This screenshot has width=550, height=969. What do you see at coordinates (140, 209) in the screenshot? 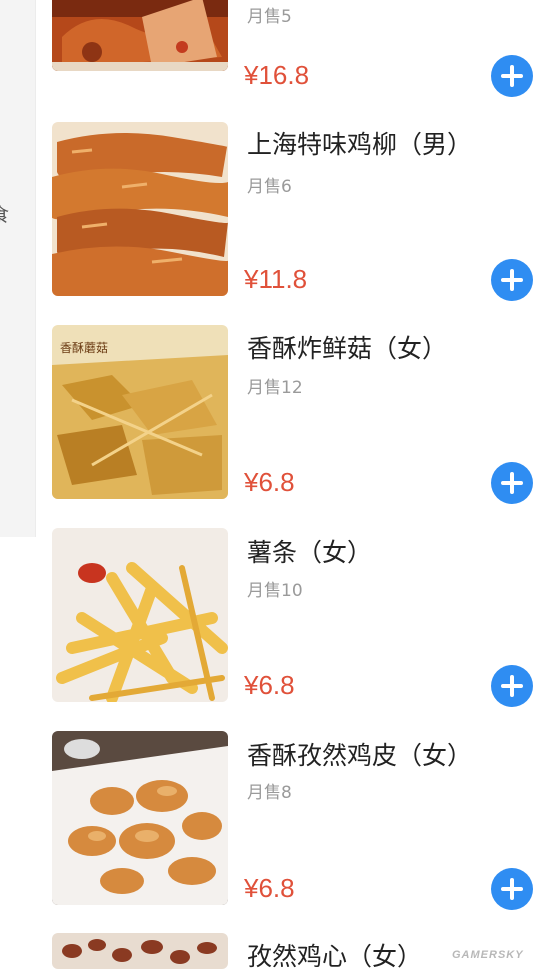
I see `dish-photo-chicken-strips` at bounding box center [140, 209].